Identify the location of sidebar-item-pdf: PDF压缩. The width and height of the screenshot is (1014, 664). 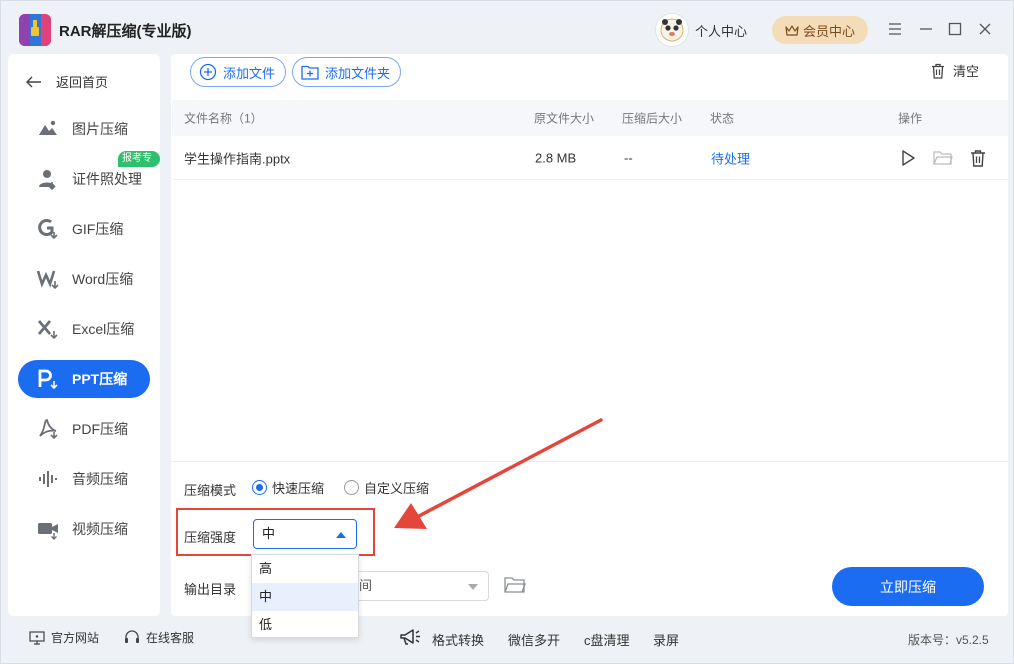
(84, 429).